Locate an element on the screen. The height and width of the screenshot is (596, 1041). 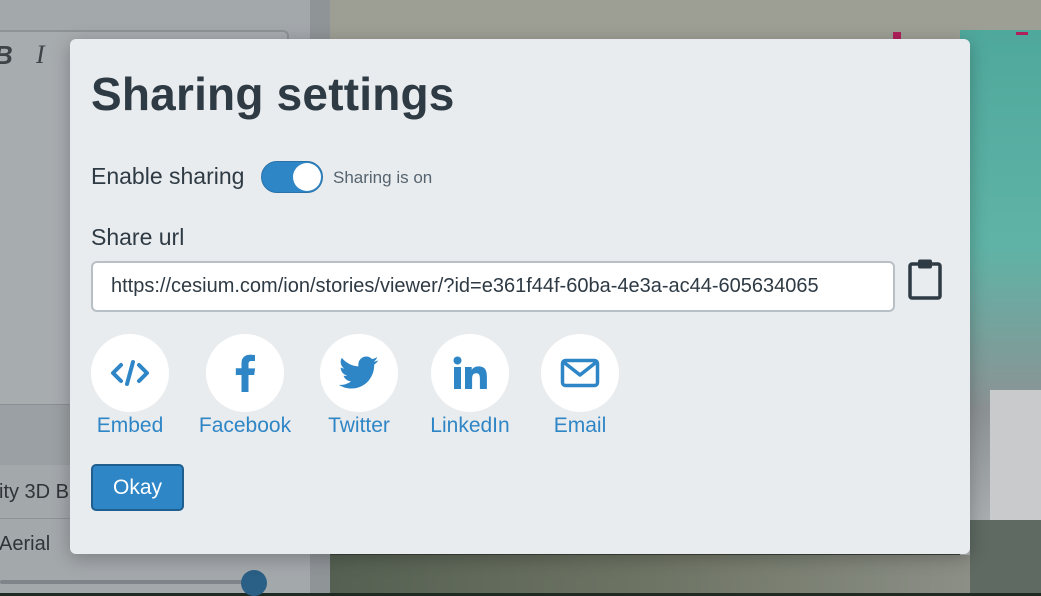
share-url-label: Share url is located at coordinates (138, 237).